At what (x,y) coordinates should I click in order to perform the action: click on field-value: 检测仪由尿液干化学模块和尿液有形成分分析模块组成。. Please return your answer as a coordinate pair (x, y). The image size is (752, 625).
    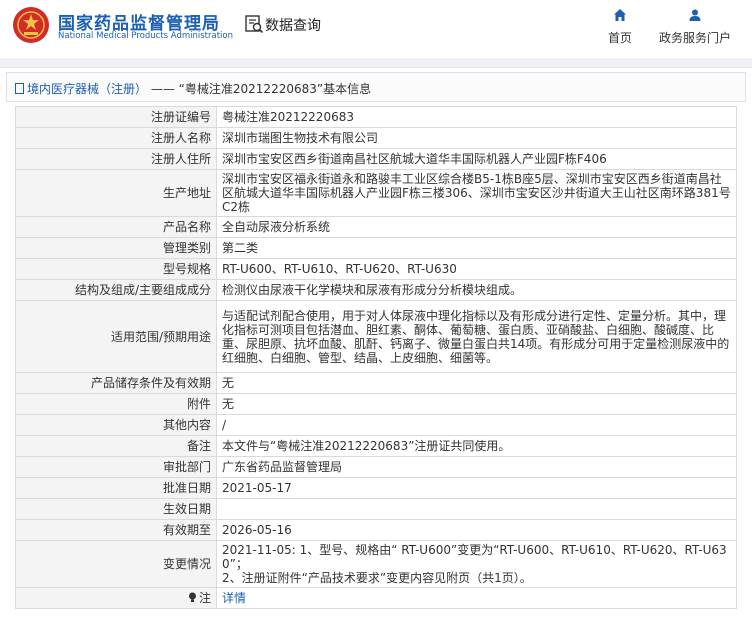
    Looking at the image, I should click on (476, 290).